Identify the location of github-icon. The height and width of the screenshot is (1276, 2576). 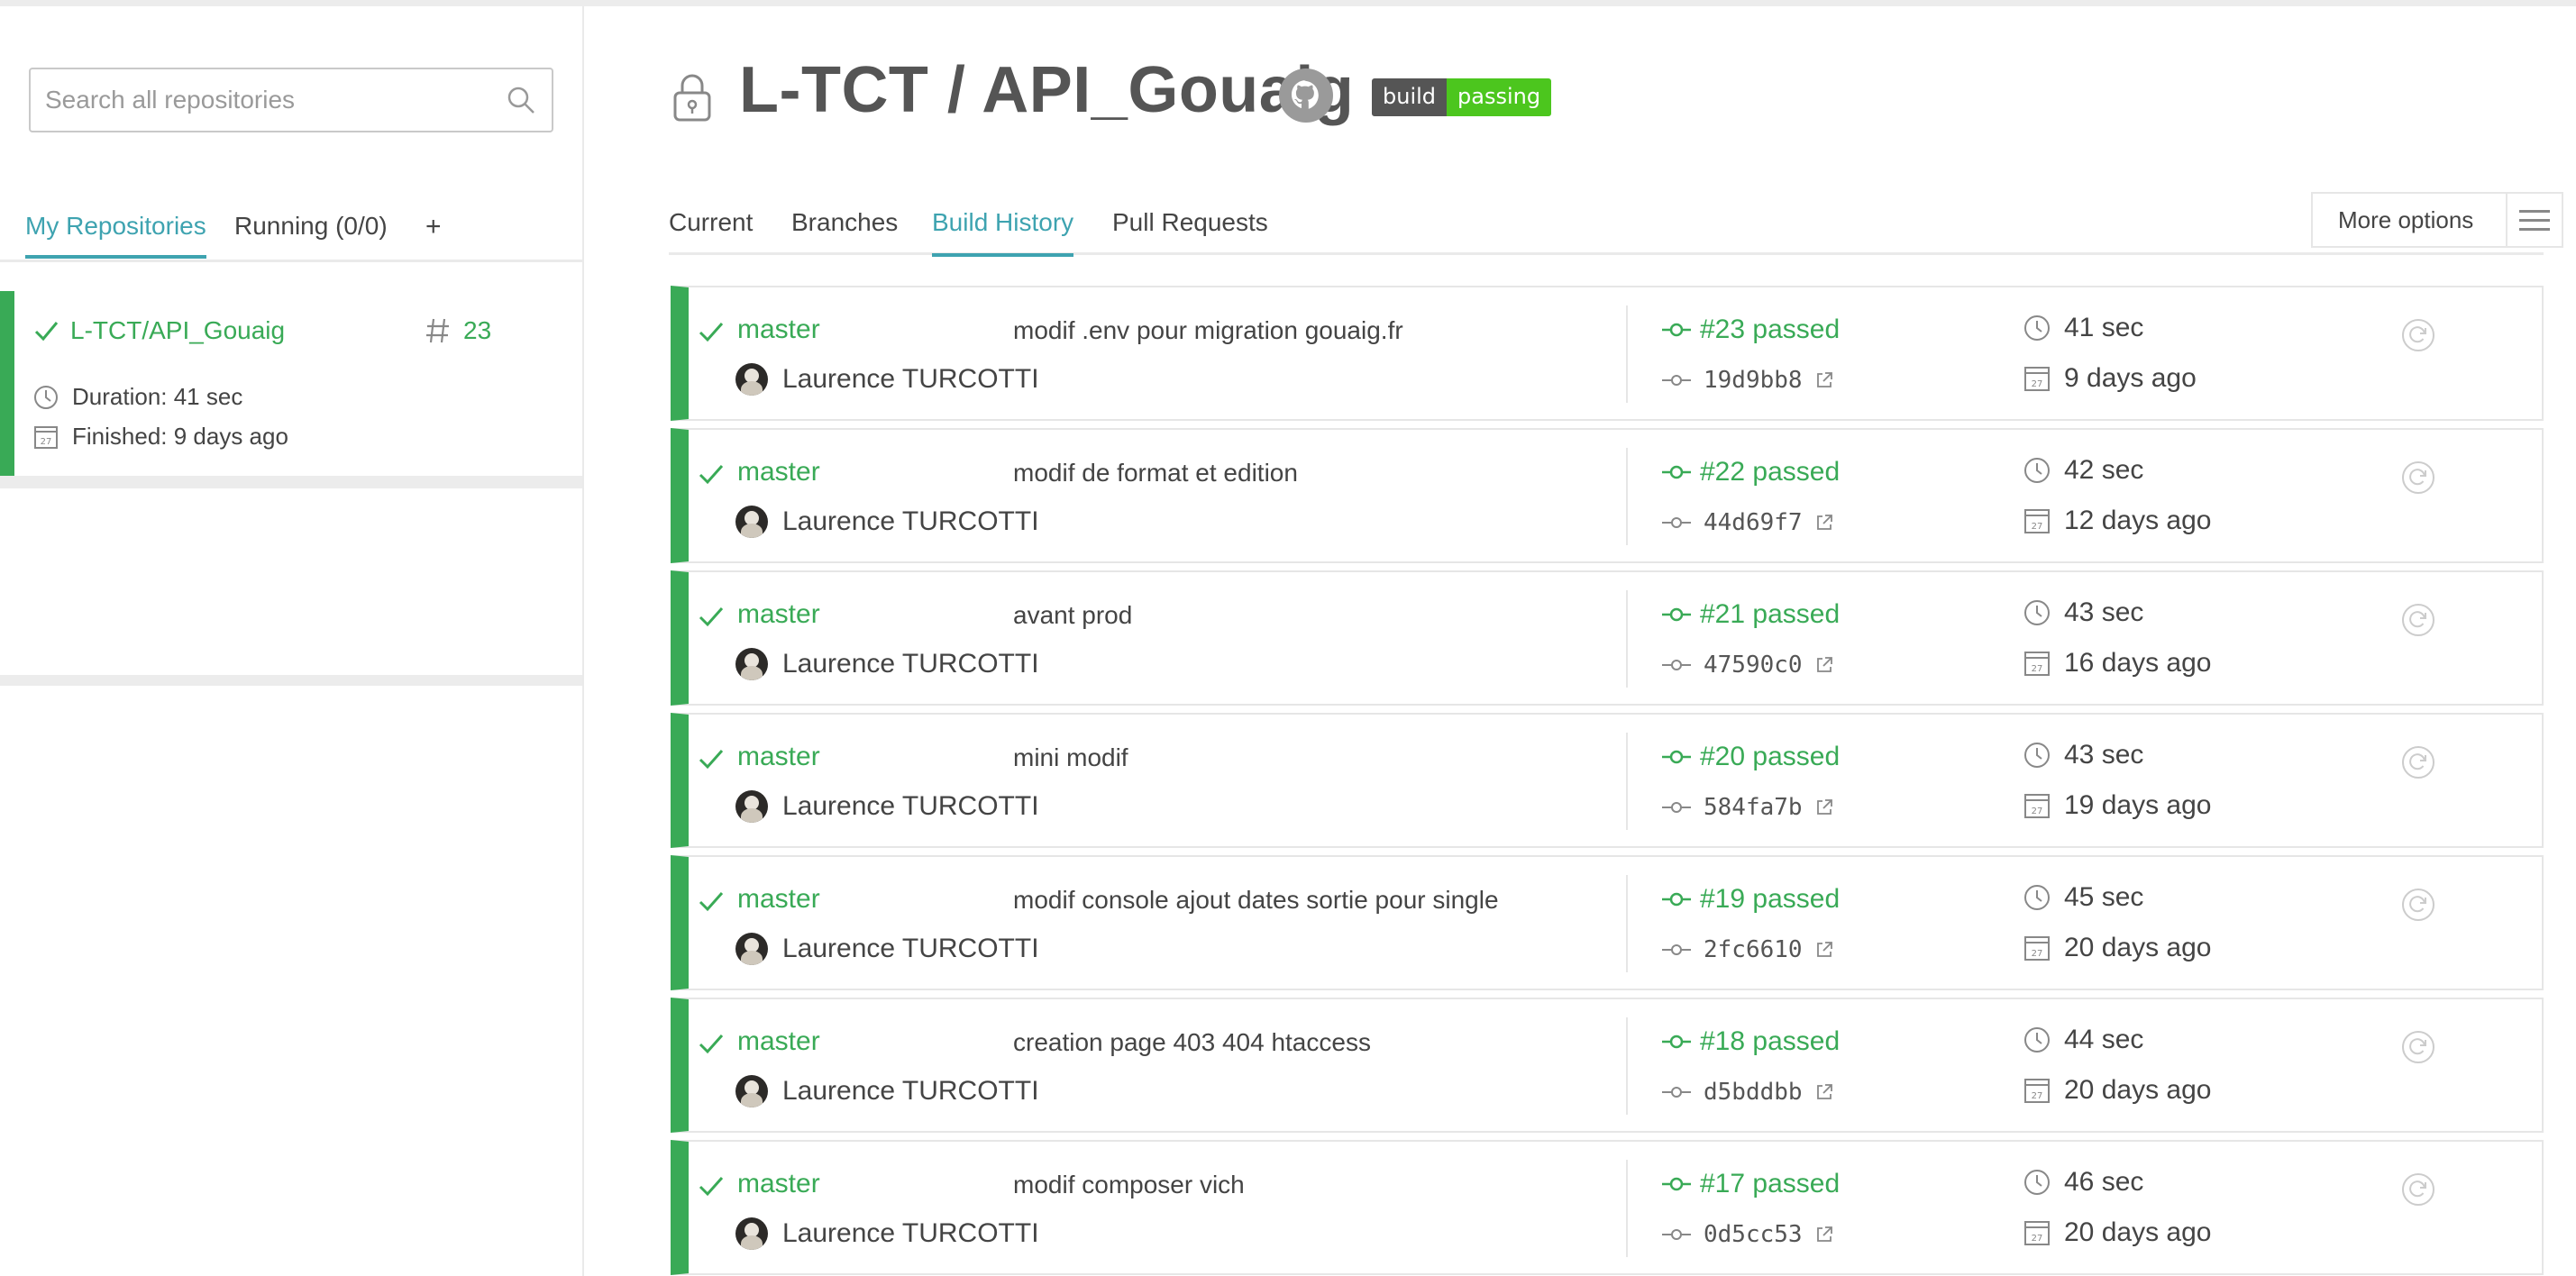
(1306, 95).